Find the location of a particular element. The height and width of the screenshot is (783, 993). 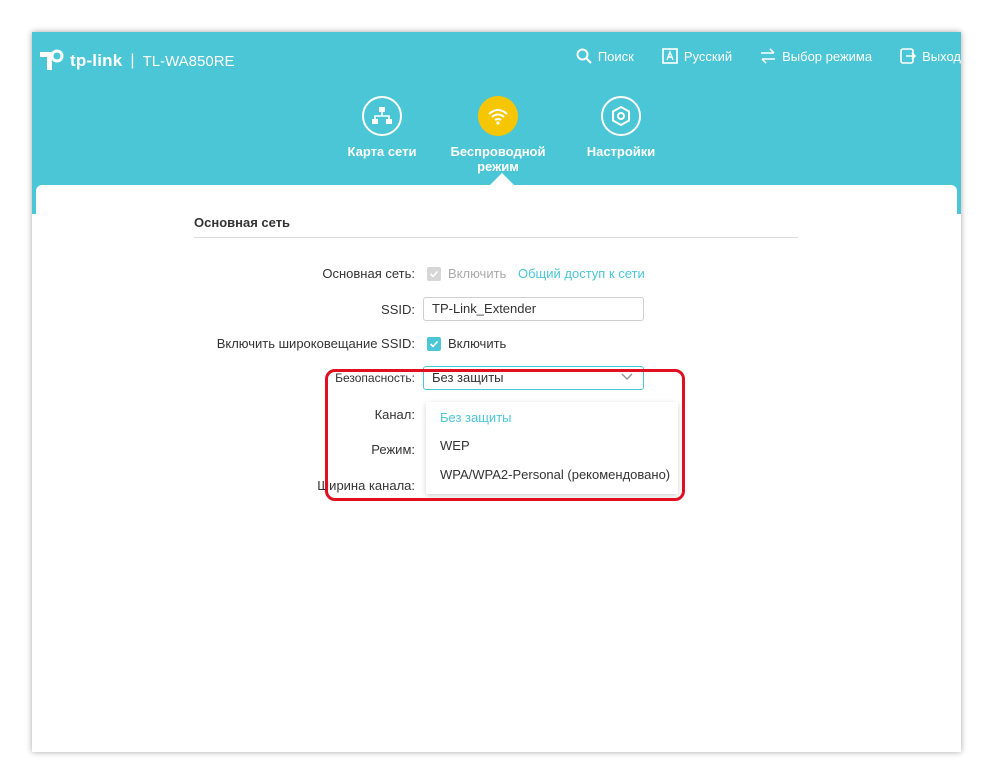

network-map-icon is located at coordinates (382, 116).